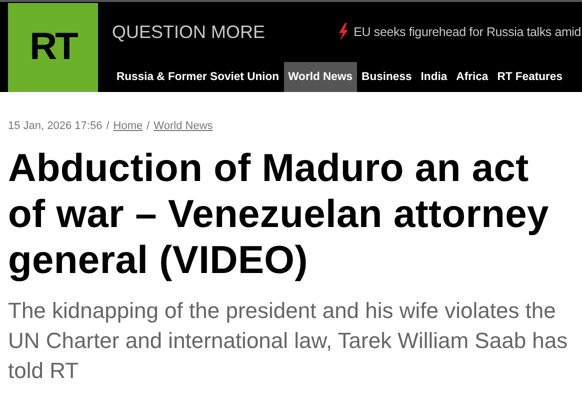 The height and width of the screenshot is (420, 582). Describe the element at coordinates (529, 77) in the screenshot. I see `nav-tab: RT Features` at that location.